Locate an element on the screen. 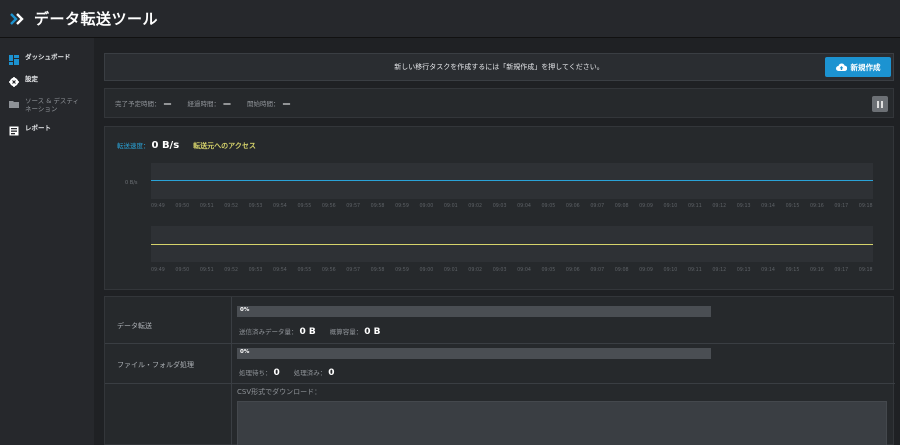  pause-icon is located at coordinates (878, 104).